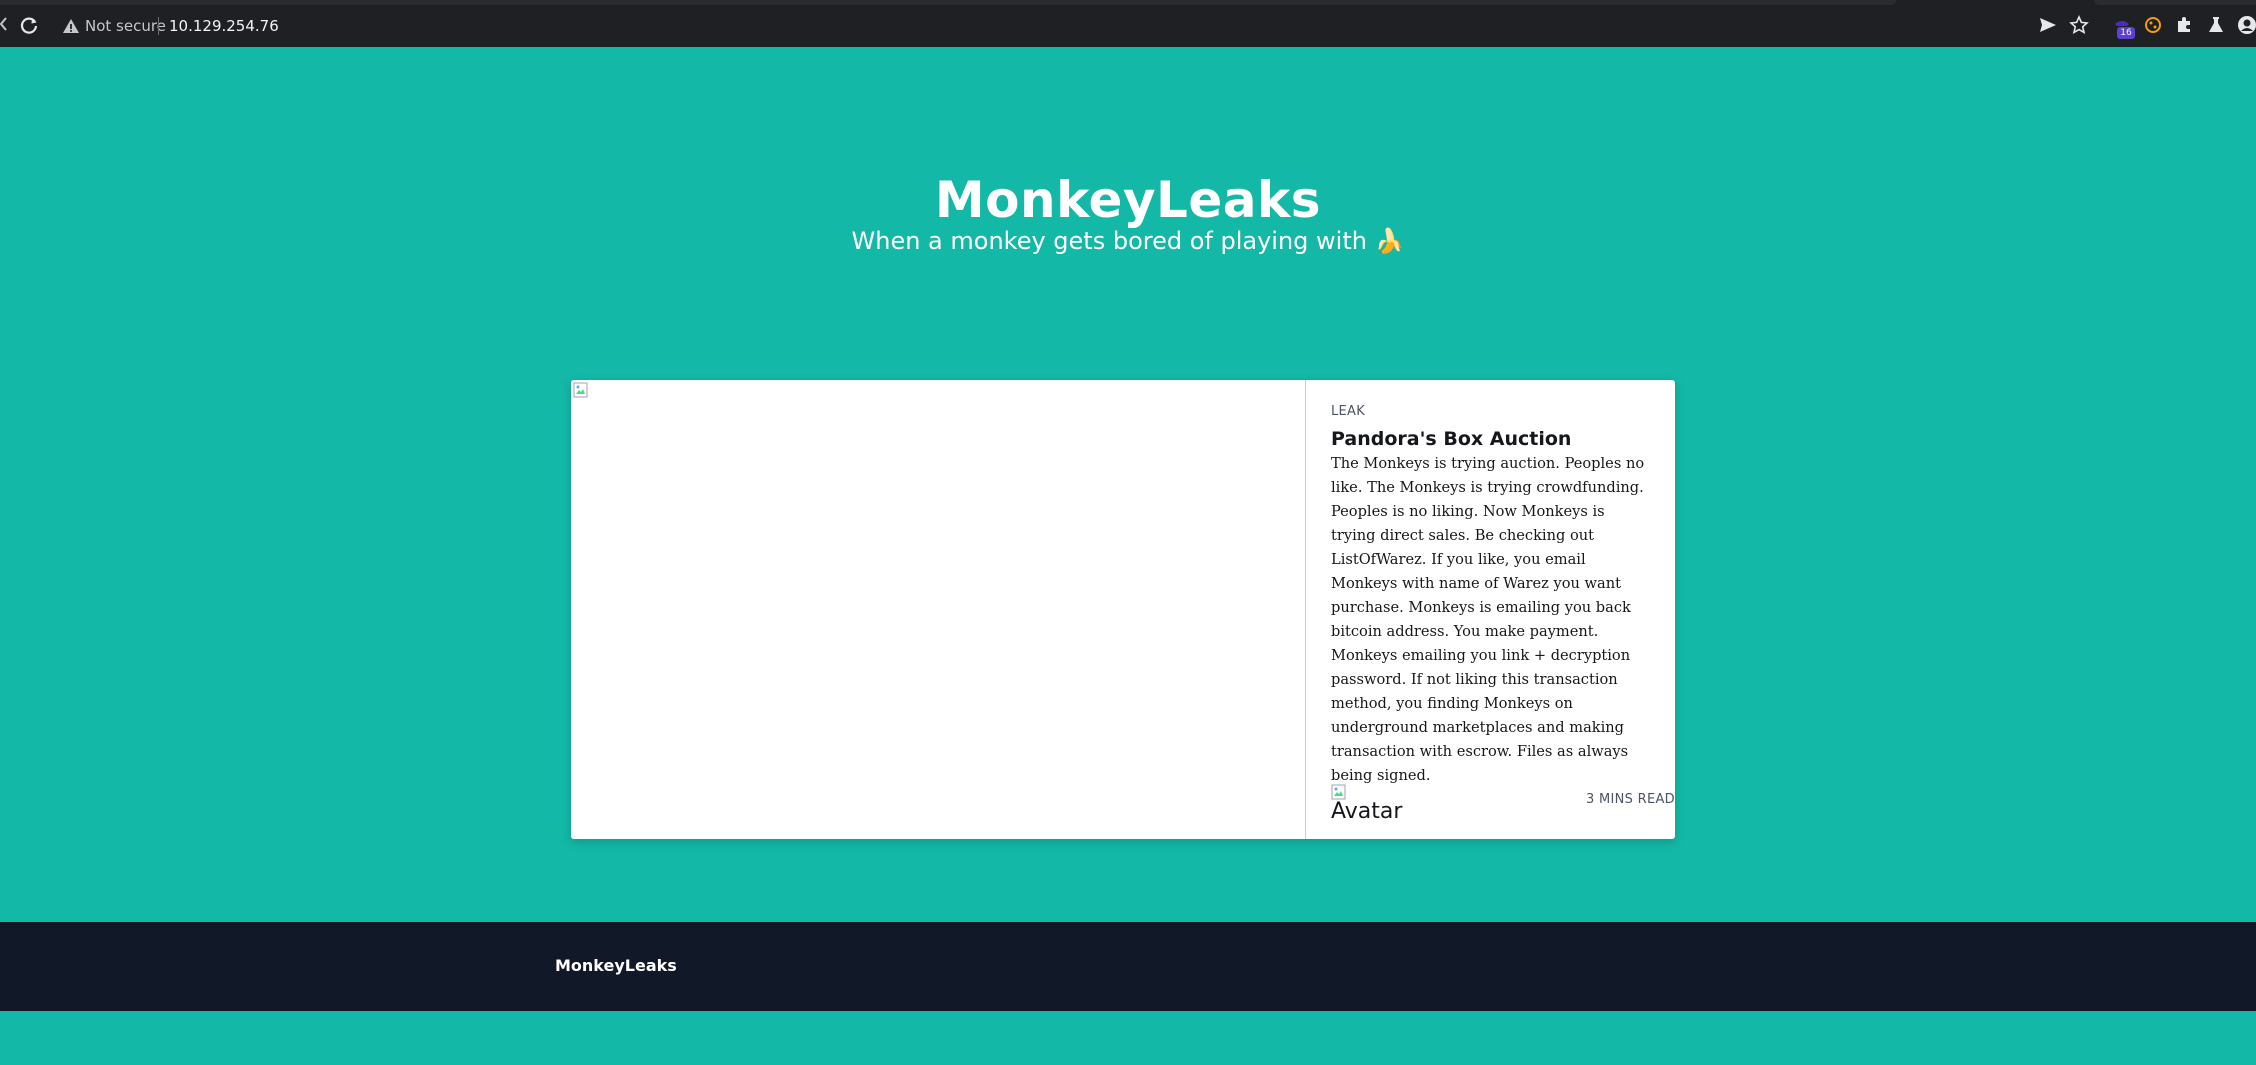  Describe the element at coordinates (2126, 33) in the screenshot. I see `extension-badge: 16` at that location.